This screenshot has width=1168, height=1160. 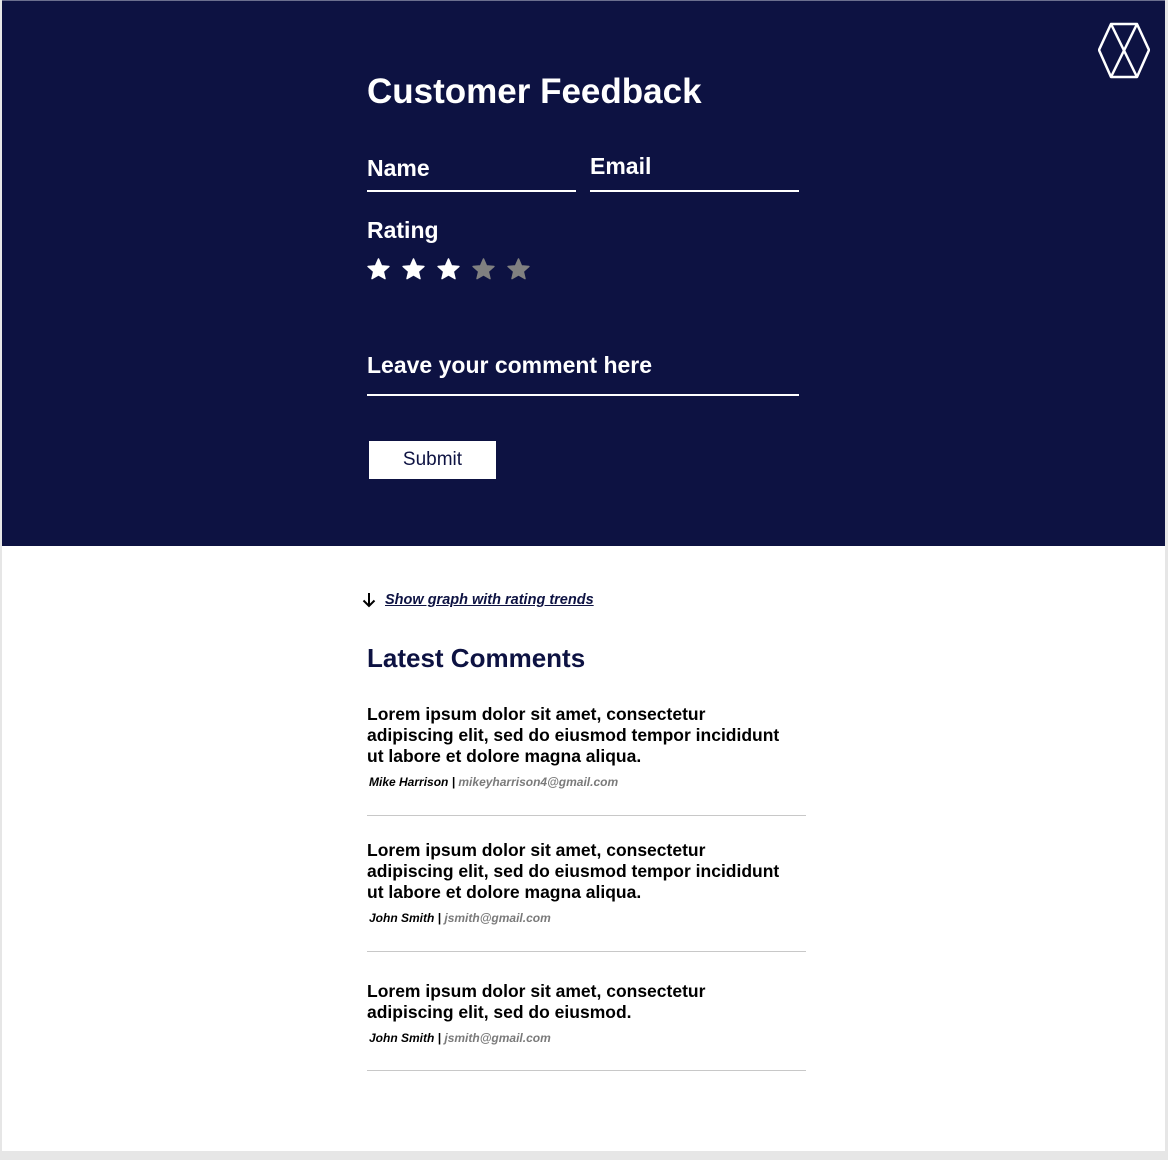 What do you see at coordinates (538, 782) in the screenshot?
I see `comment-email: mikeyharrison4@gmail.com` at bounding box center [538, 782].